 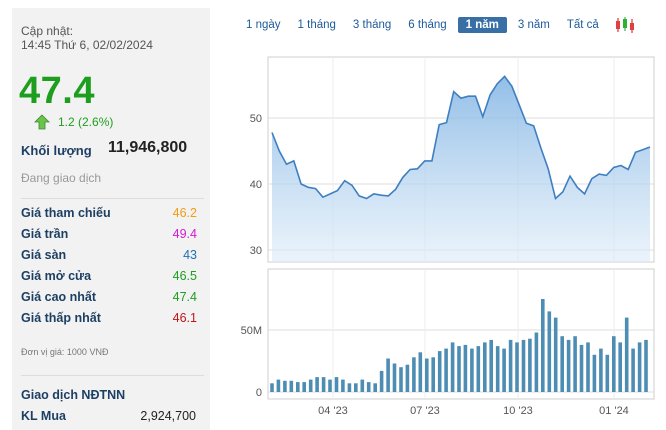 What do you see at coordinates (42, 122) in the screenshot?
I see `arrow-up-icon` at bounding box center [42, 122].